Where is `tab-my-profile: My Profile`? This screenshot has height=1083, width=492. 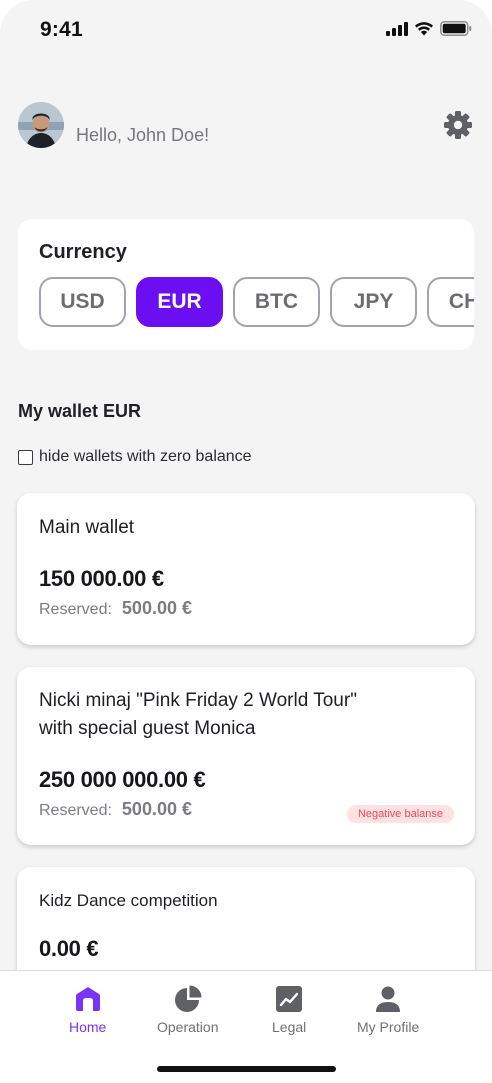
tab-my-profile: My Profile is located at coordinates (388, 1010).